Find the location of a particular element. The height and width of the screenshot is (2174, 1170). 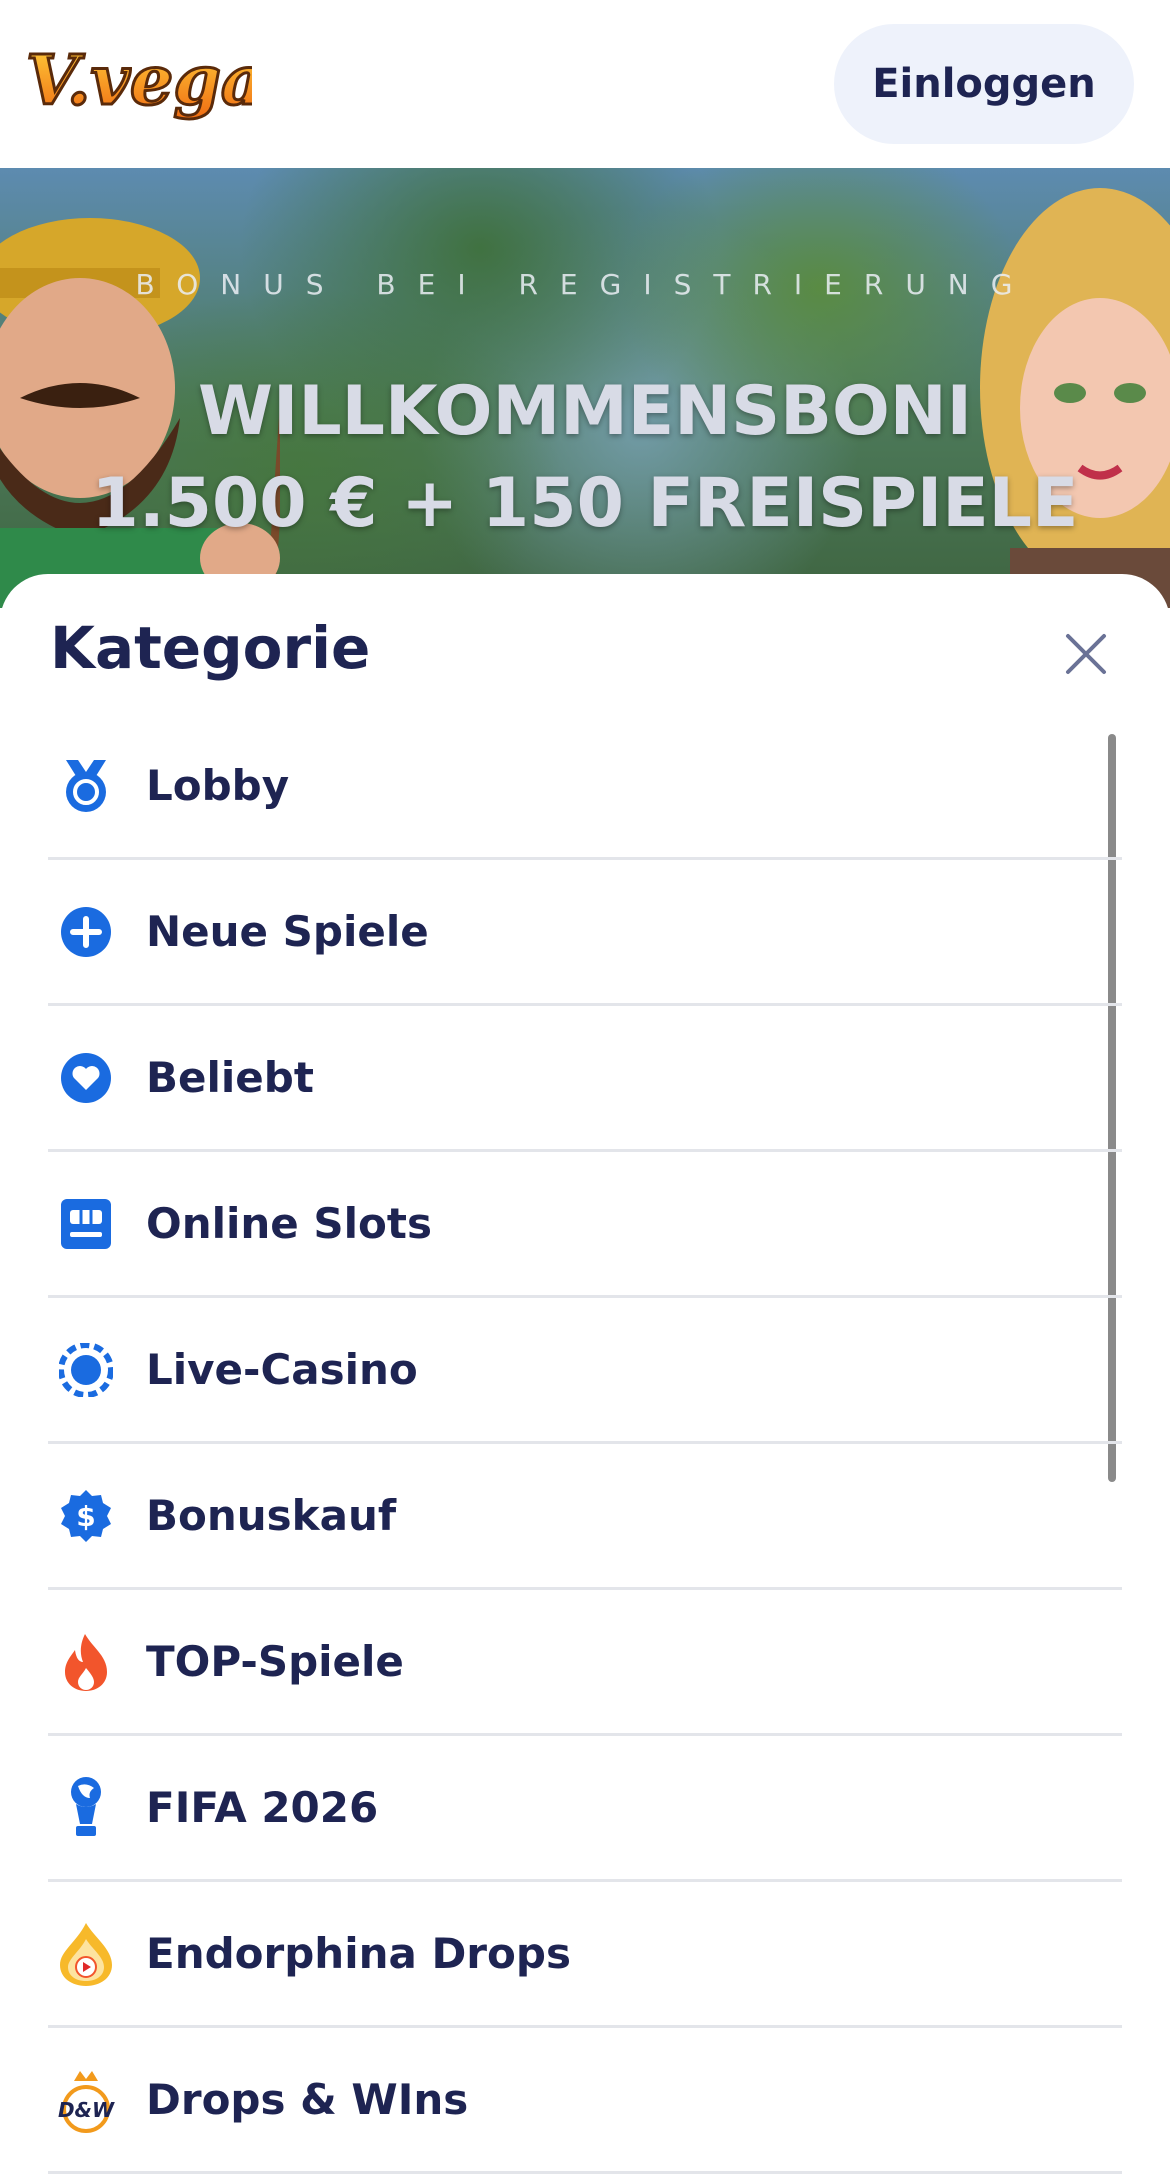

close-button is located at coordinates (1086, 654).